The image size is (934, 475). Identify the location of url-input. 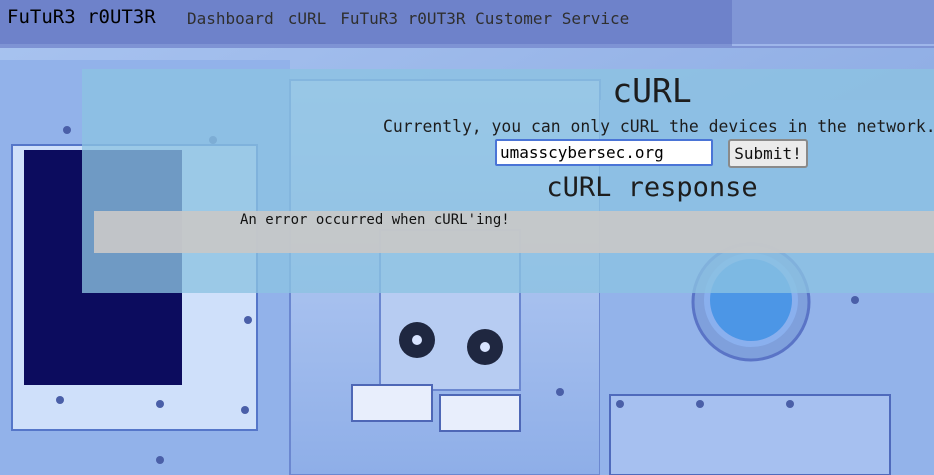
(604, 152).